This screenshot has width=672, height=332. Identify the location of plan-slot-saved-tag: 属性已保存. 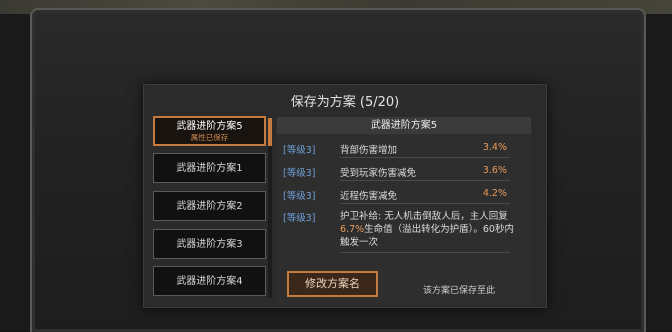
(209, 137).